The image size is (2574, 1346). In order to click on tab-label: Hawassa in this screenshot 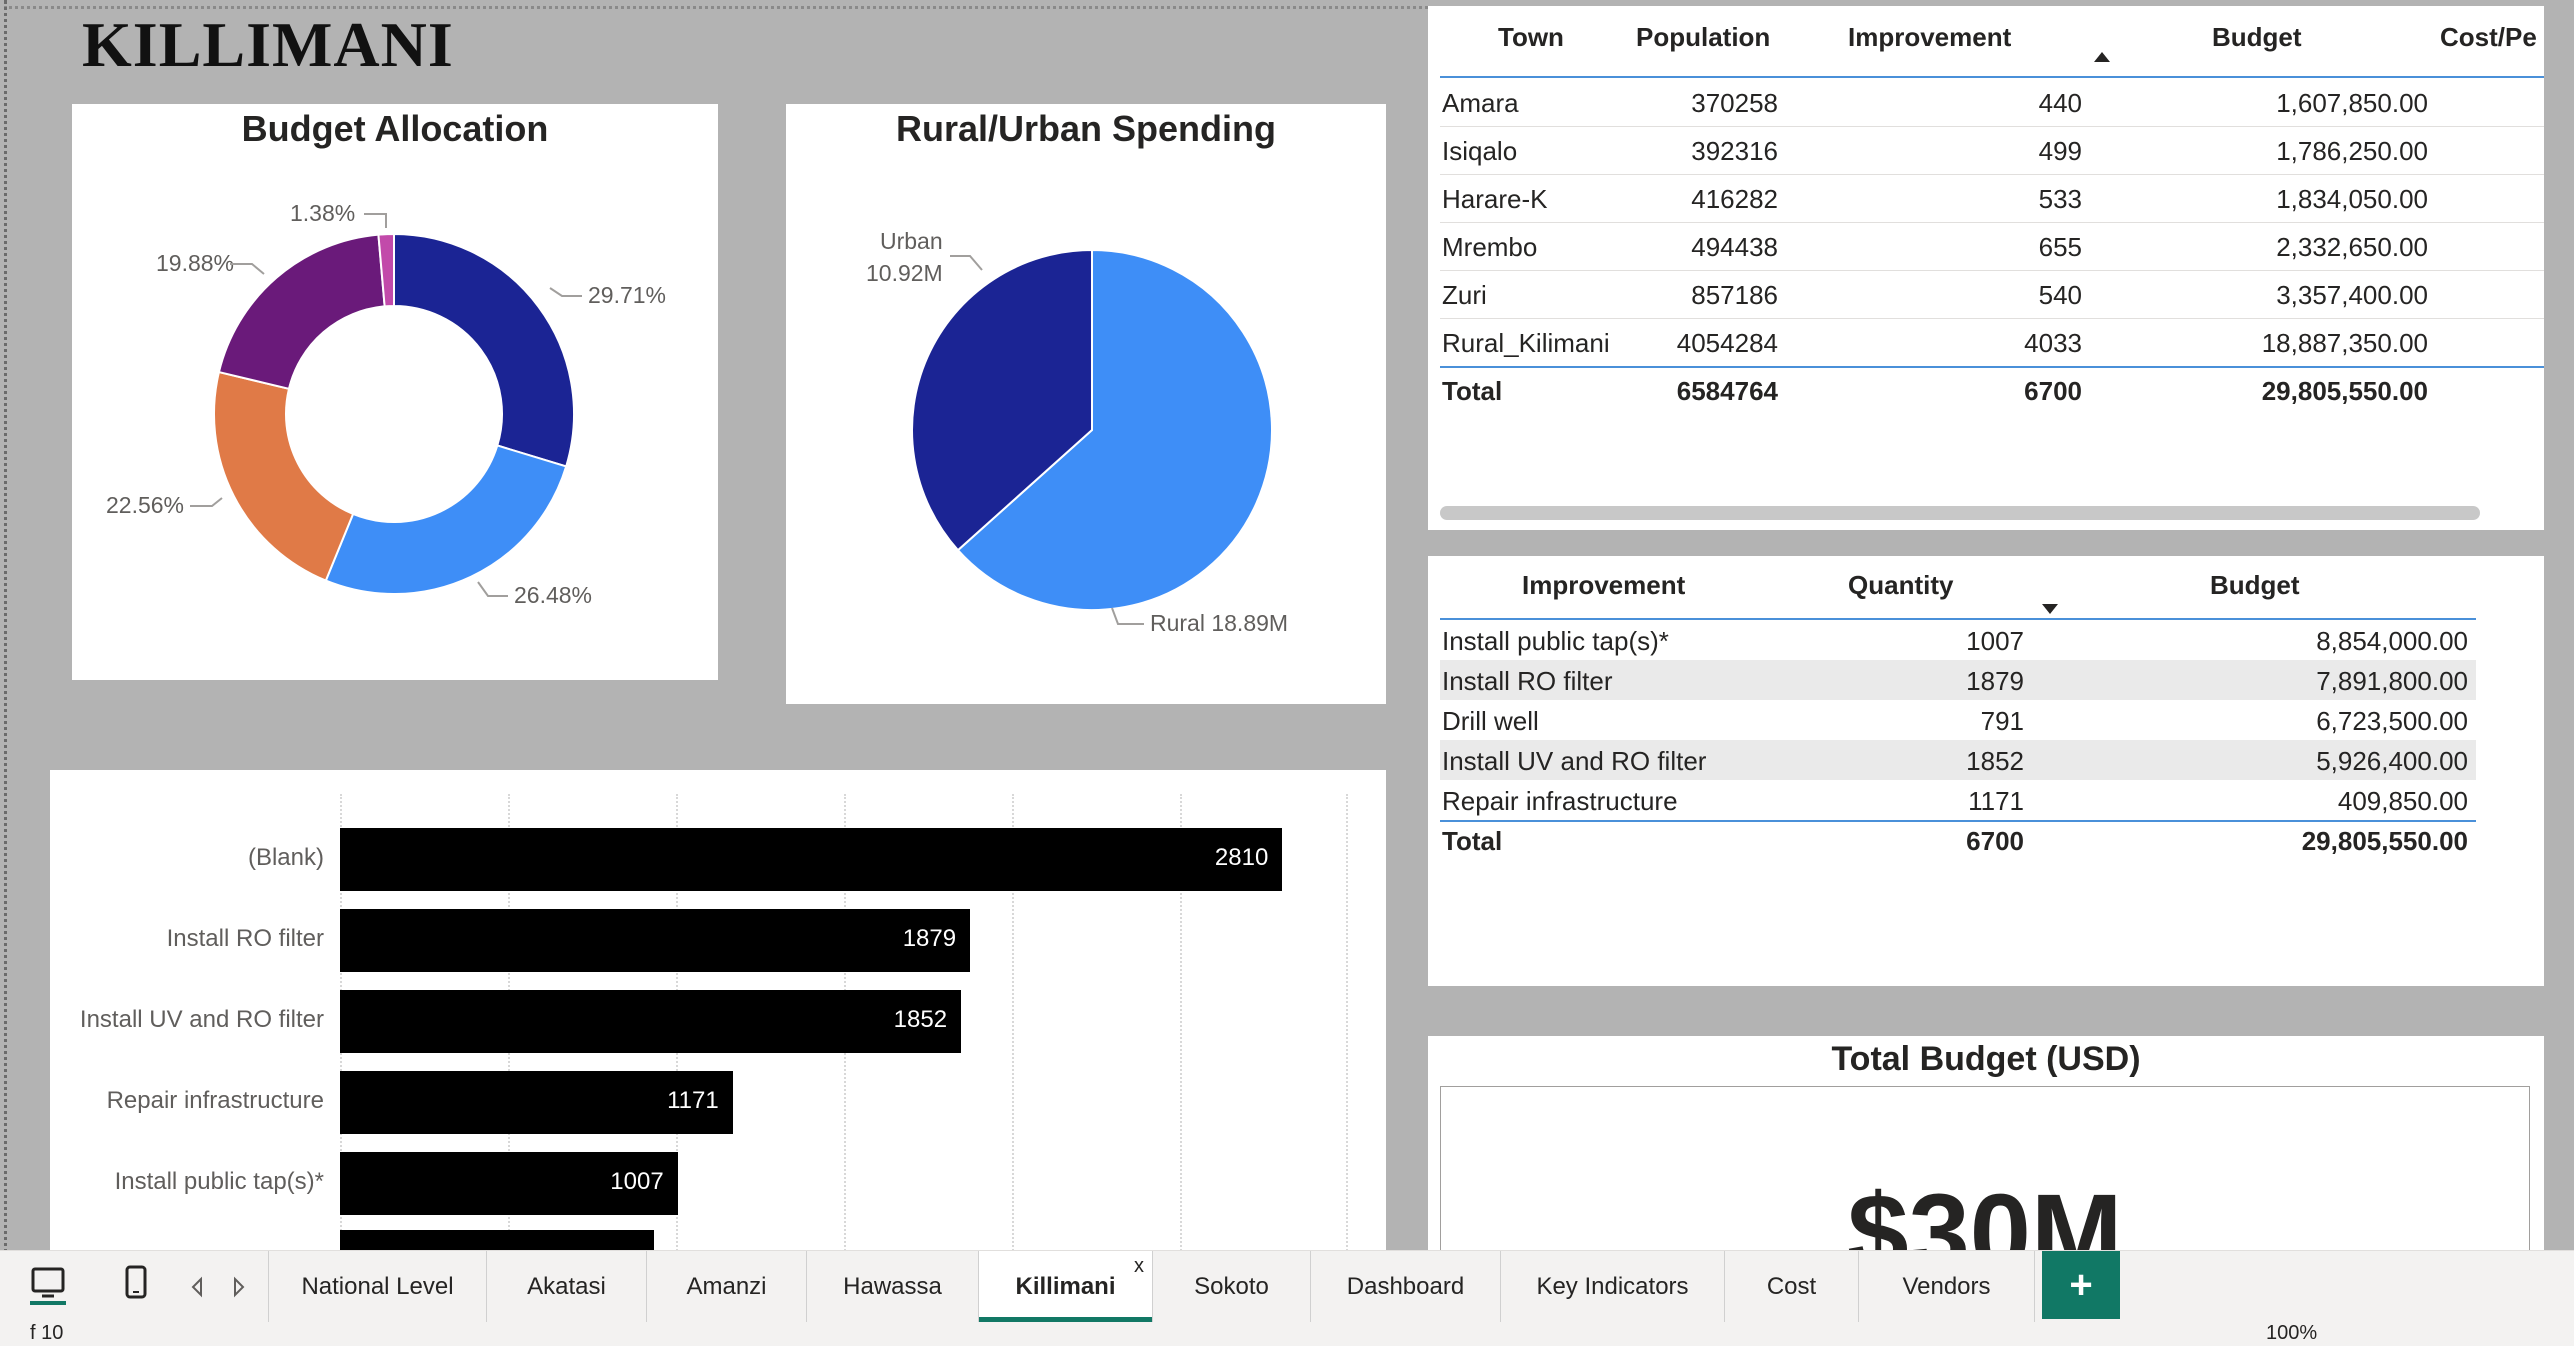, I will do `click(892, 1286)`.